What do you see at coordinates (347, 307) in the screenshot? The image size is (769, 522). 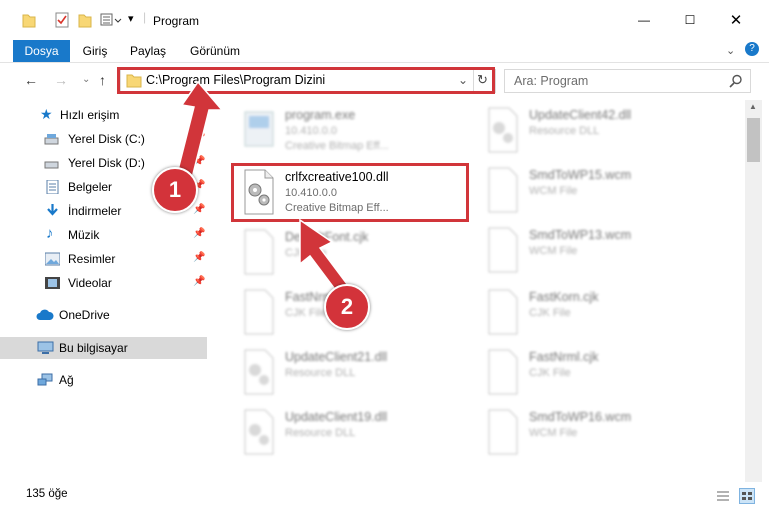 I see `step-2-badge: 2` at bounding box center [347, 307].